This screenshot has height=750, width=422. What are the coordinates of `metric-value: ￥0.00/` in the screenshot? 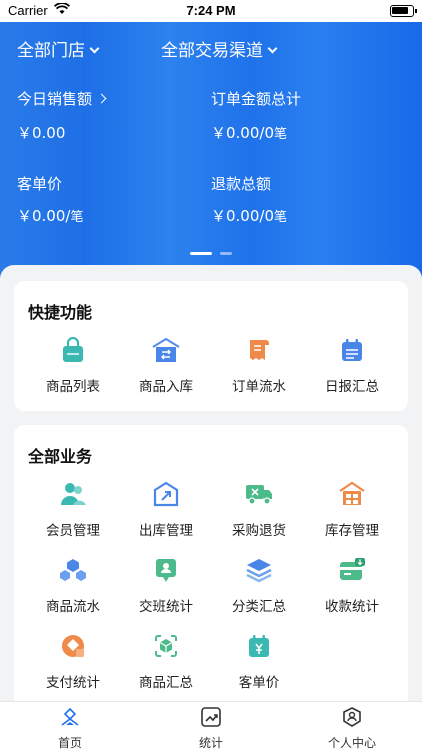 It's located at (44, 216).